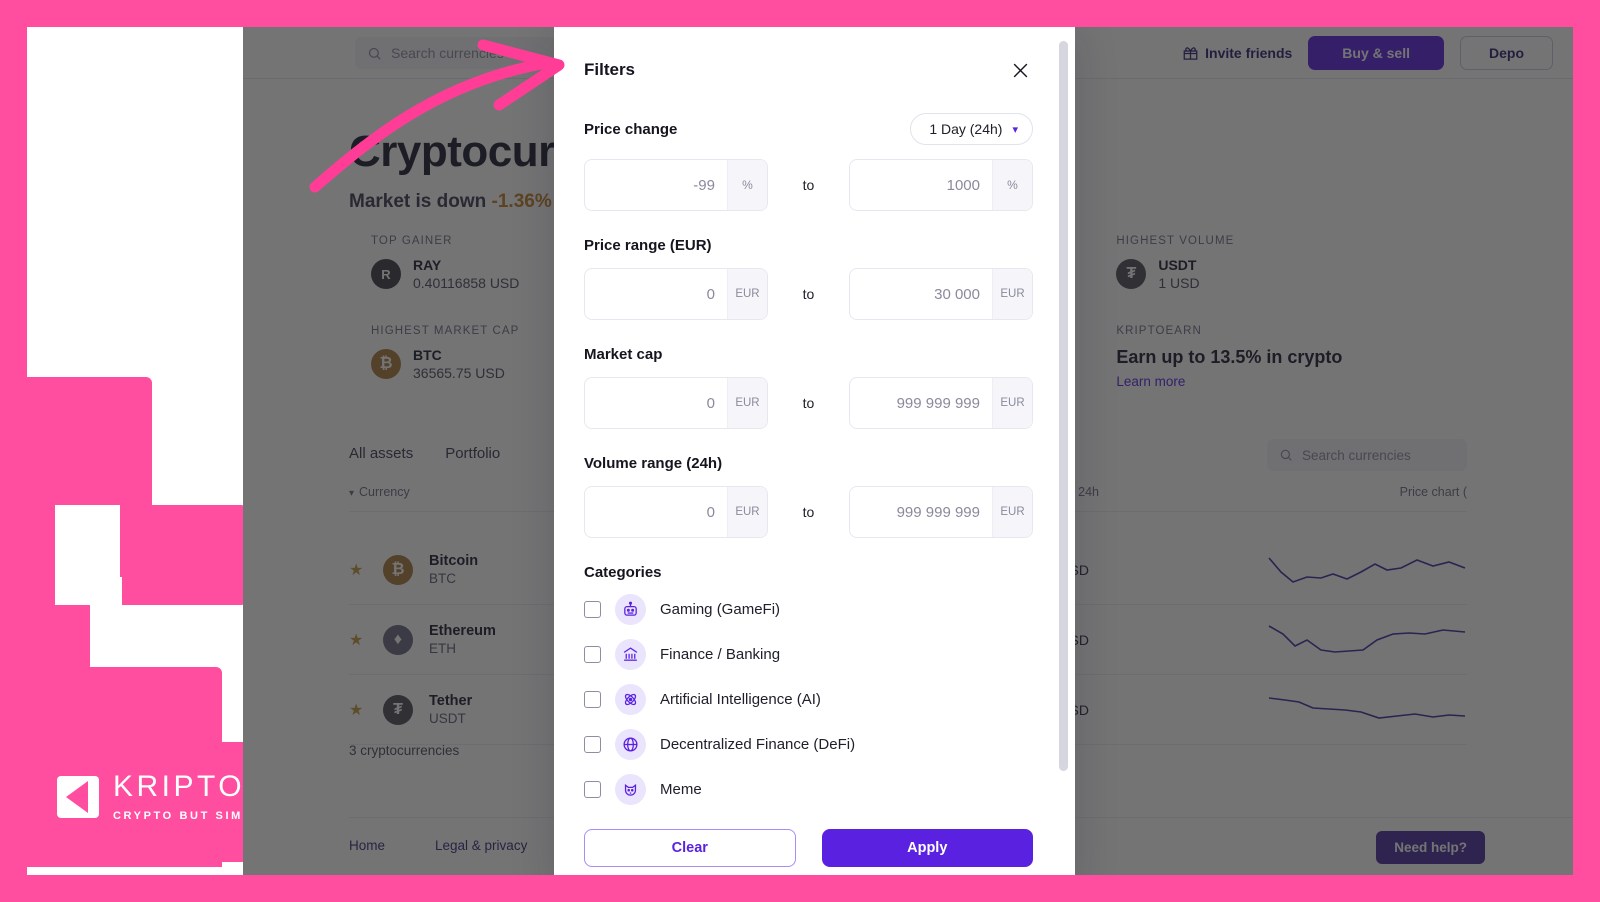 The height and width of the screenshot is (902, 1600). I want to click on volume-range-to-unit: EUR, so click(1012, 512).